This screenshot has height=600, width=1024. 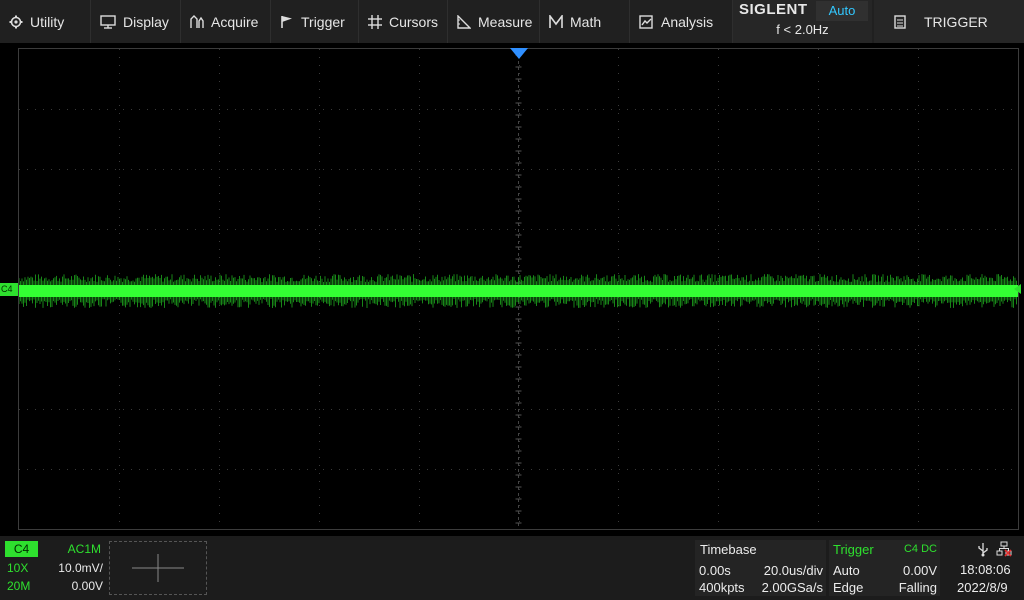 I want to click on trigger-panel: Trigger C4 DC Auto 0.00V Edge Falling, so click(x=884, y=568).